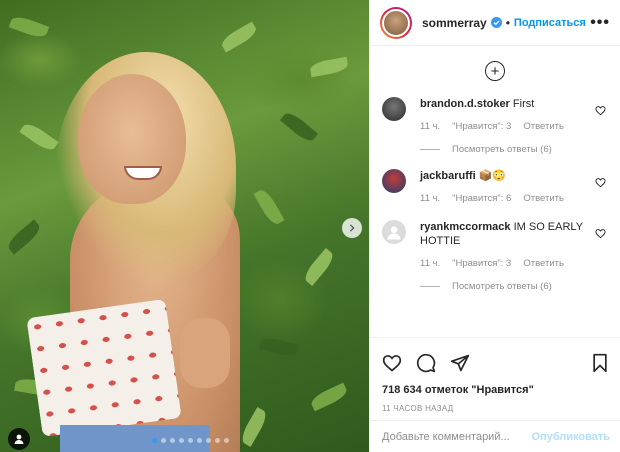  I want to click on post-header: sommerray • Подписаться •••, so click(495, 23).